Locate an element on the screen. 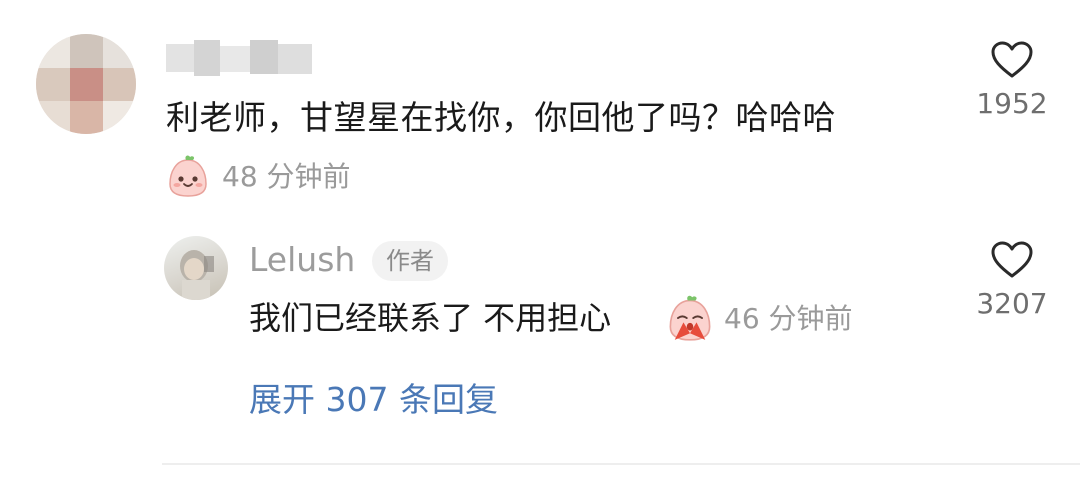 This screenshot has height=492, width=1080. reply-text: 我们已经联系了 不用担心 is located at coordinates (430, 318).